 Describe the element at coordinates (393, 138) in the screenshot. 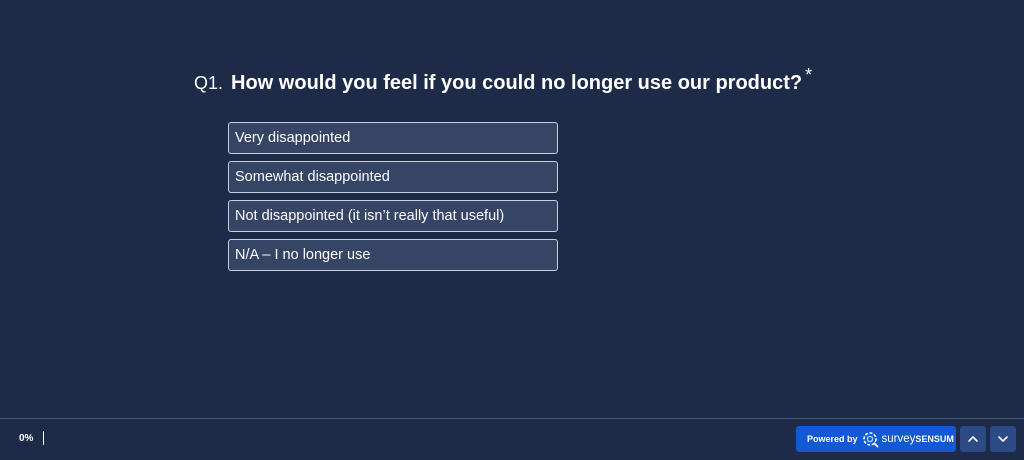

I see `option-very-disappointed: Very disappointed` at that location.